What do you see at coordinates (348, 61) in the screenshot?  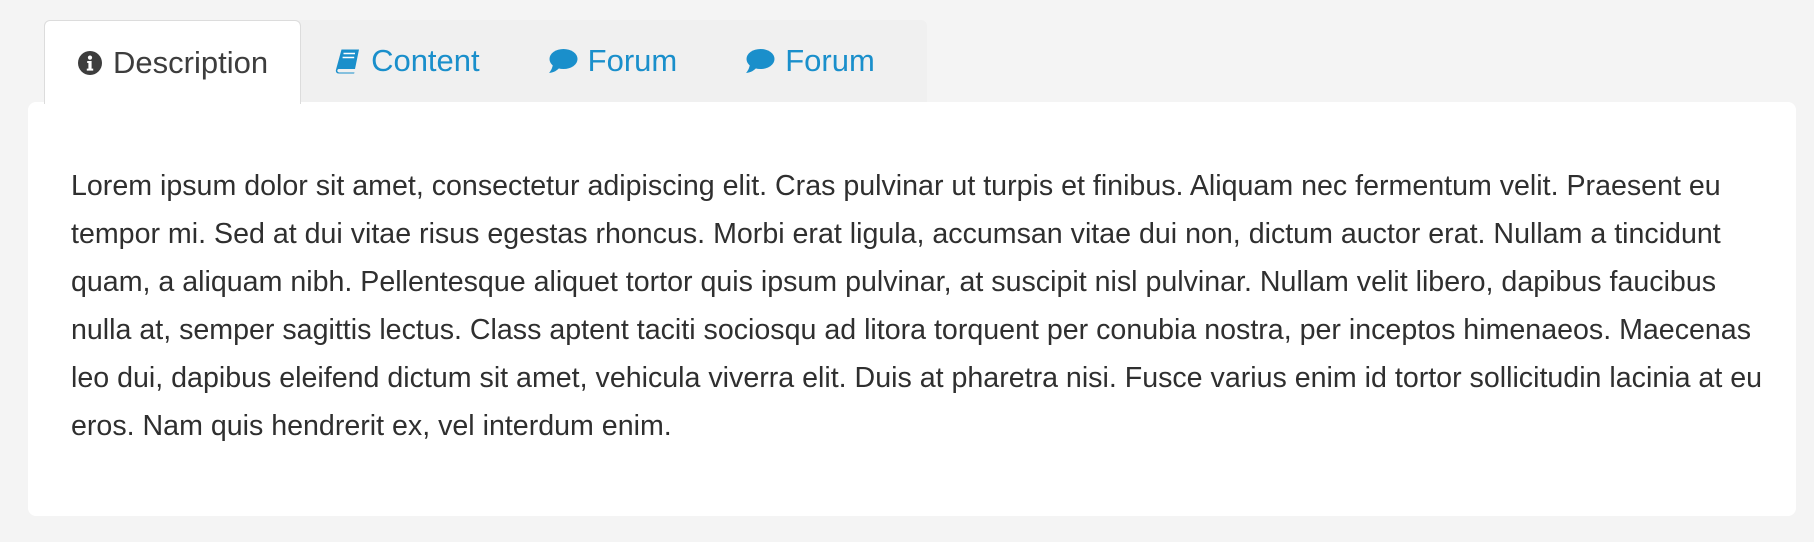 I see `book-icon` at bounding box center [348, 61].